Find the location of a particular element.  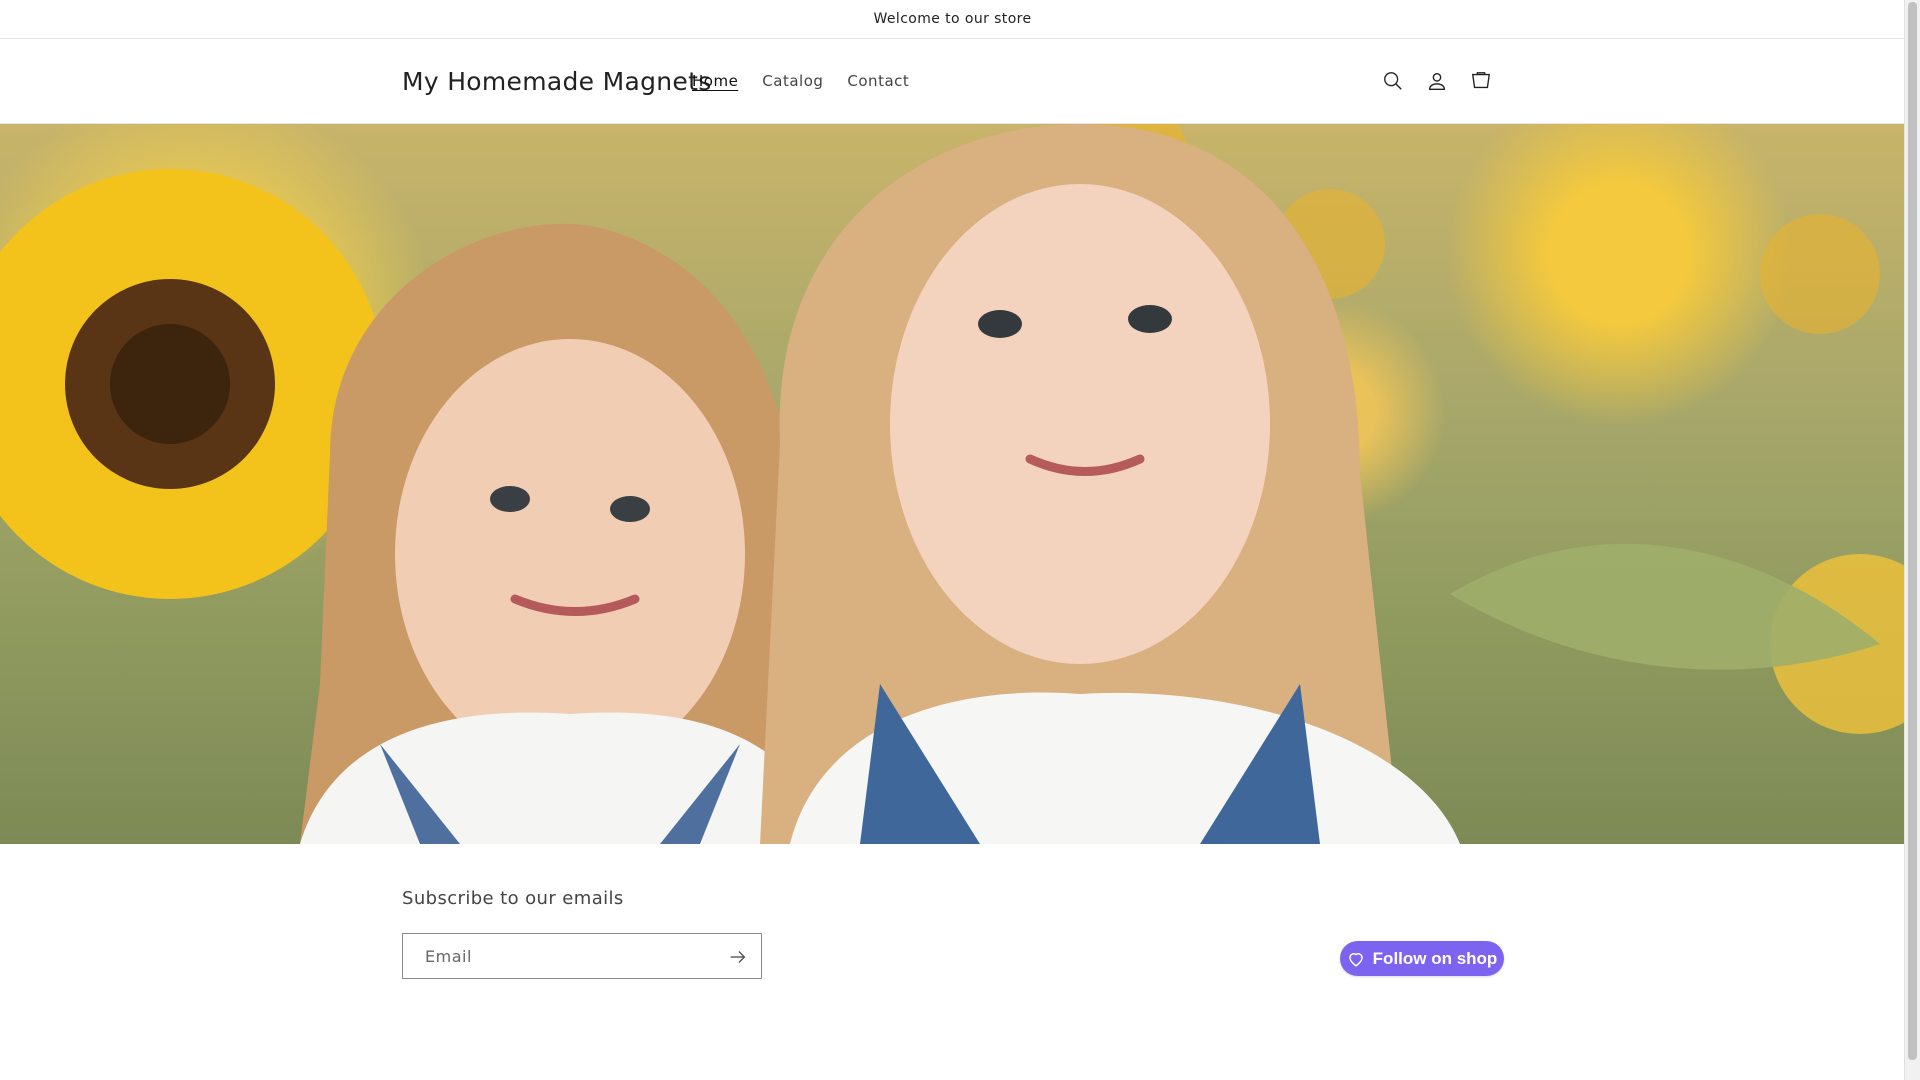

newsletter-title: Subscribe to our emails is located at coordinates (513, 898).